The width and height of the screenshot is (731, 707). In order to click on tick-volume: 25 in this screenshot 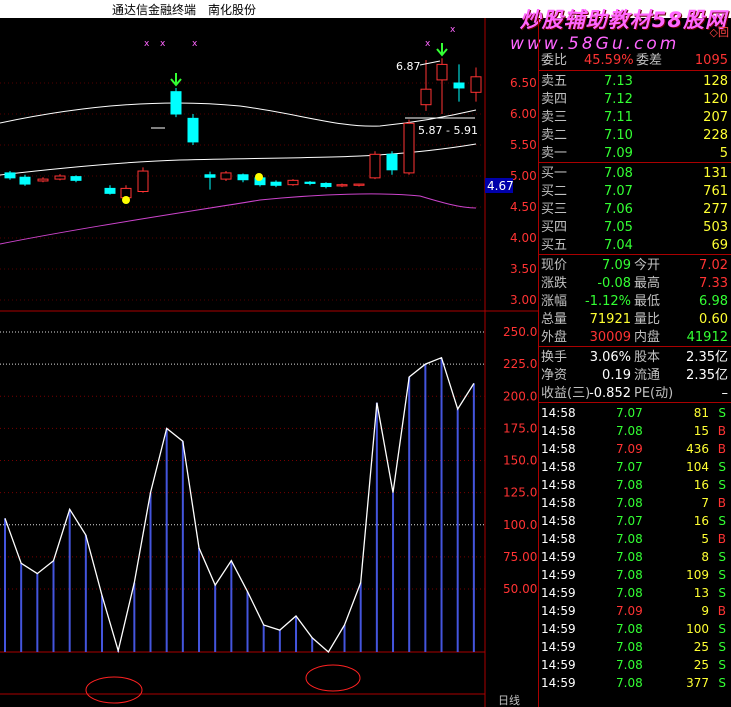, I will do `click(701, 665)`.